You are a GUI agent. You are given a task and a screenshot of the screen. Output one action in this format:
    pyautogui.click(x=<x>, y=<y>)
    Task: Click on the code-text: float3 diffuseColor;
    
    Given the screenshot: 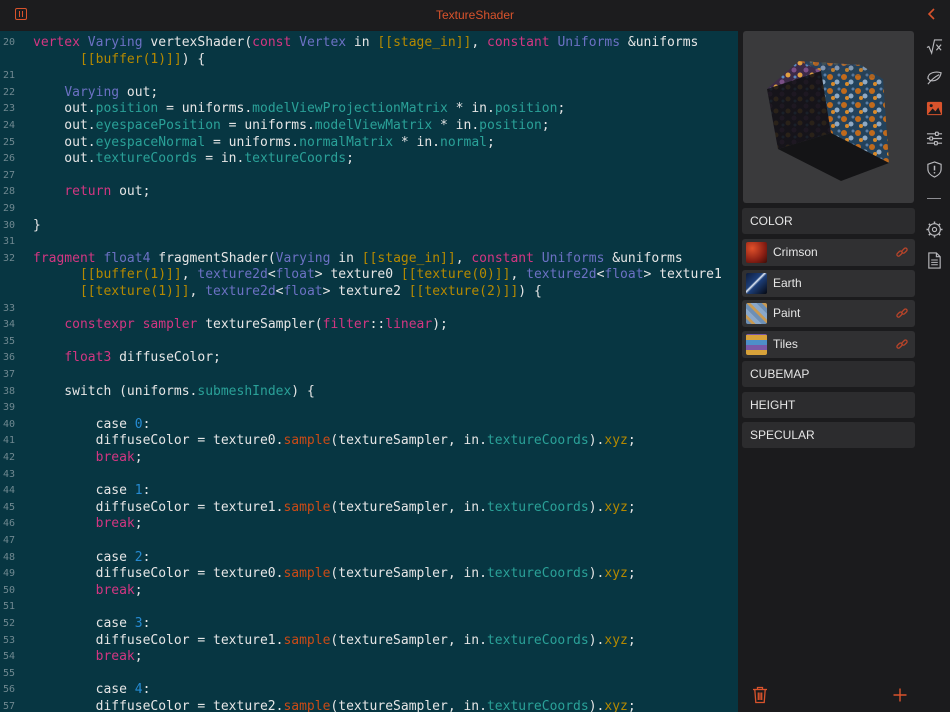 What is the action you would take?
    pyautogui.click(x=127, y=358)
    